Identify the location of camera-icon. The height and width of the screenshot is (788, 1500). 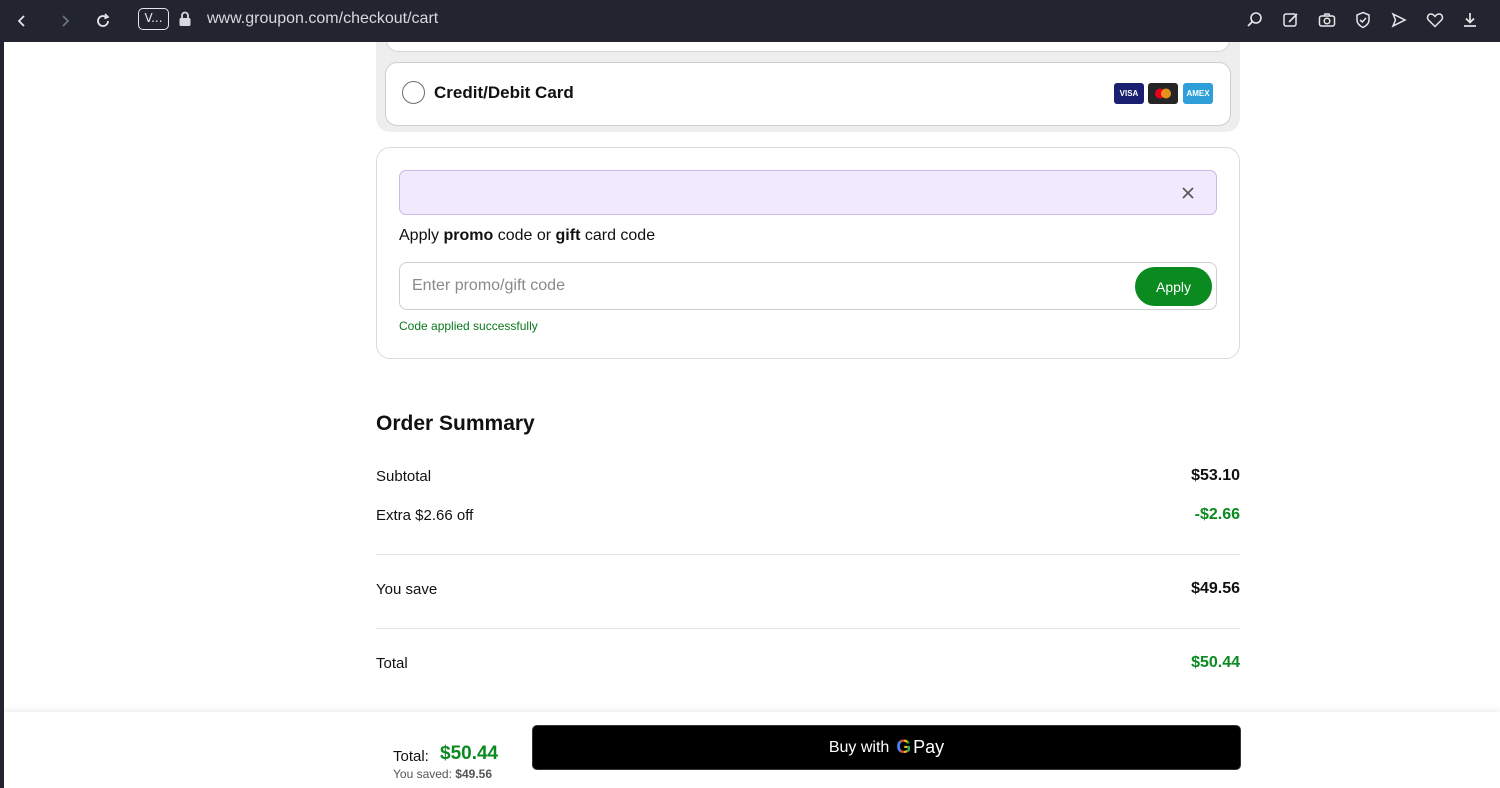
(1327, 20).